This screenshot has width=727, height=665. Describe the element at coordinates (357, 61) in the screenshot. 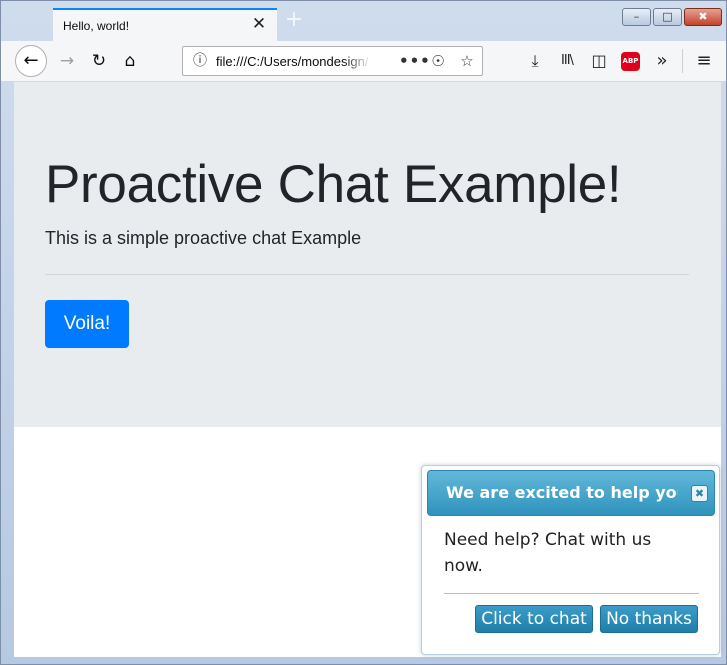

I see `url-fade` at that location.